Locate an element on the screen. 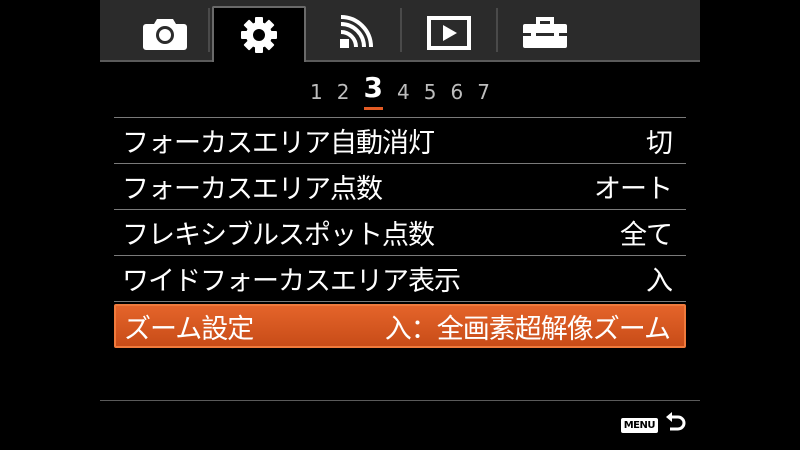  bottom-divider is located at coordinates (400, 400).